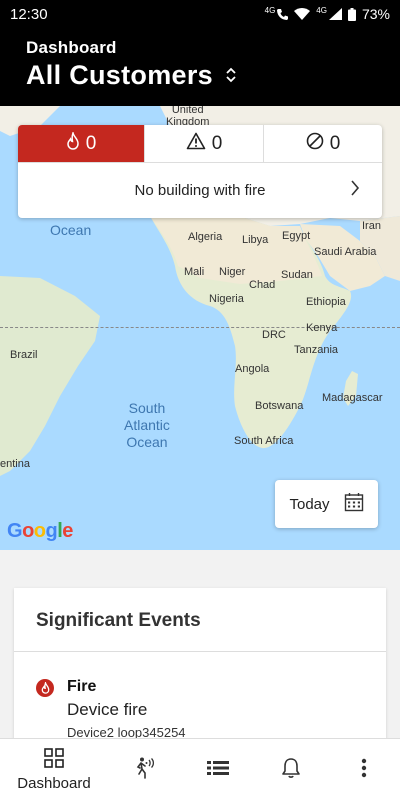  Describe the element at coordinates (40, 531) in the screenshot. I see `google-logo: Google` at that location.